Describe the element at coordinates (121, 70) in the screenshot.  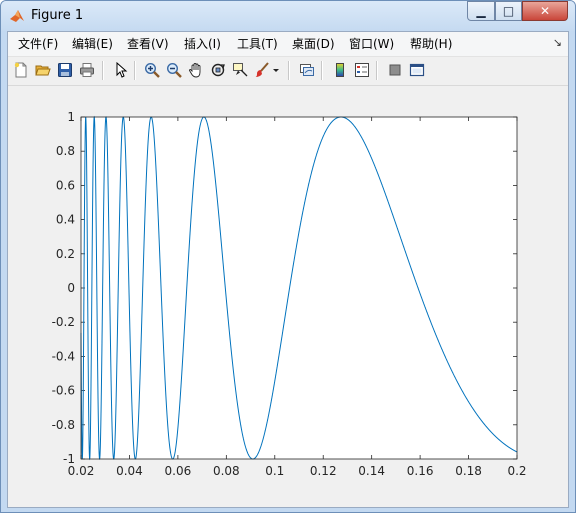
I see `pointer-icon` at that location.